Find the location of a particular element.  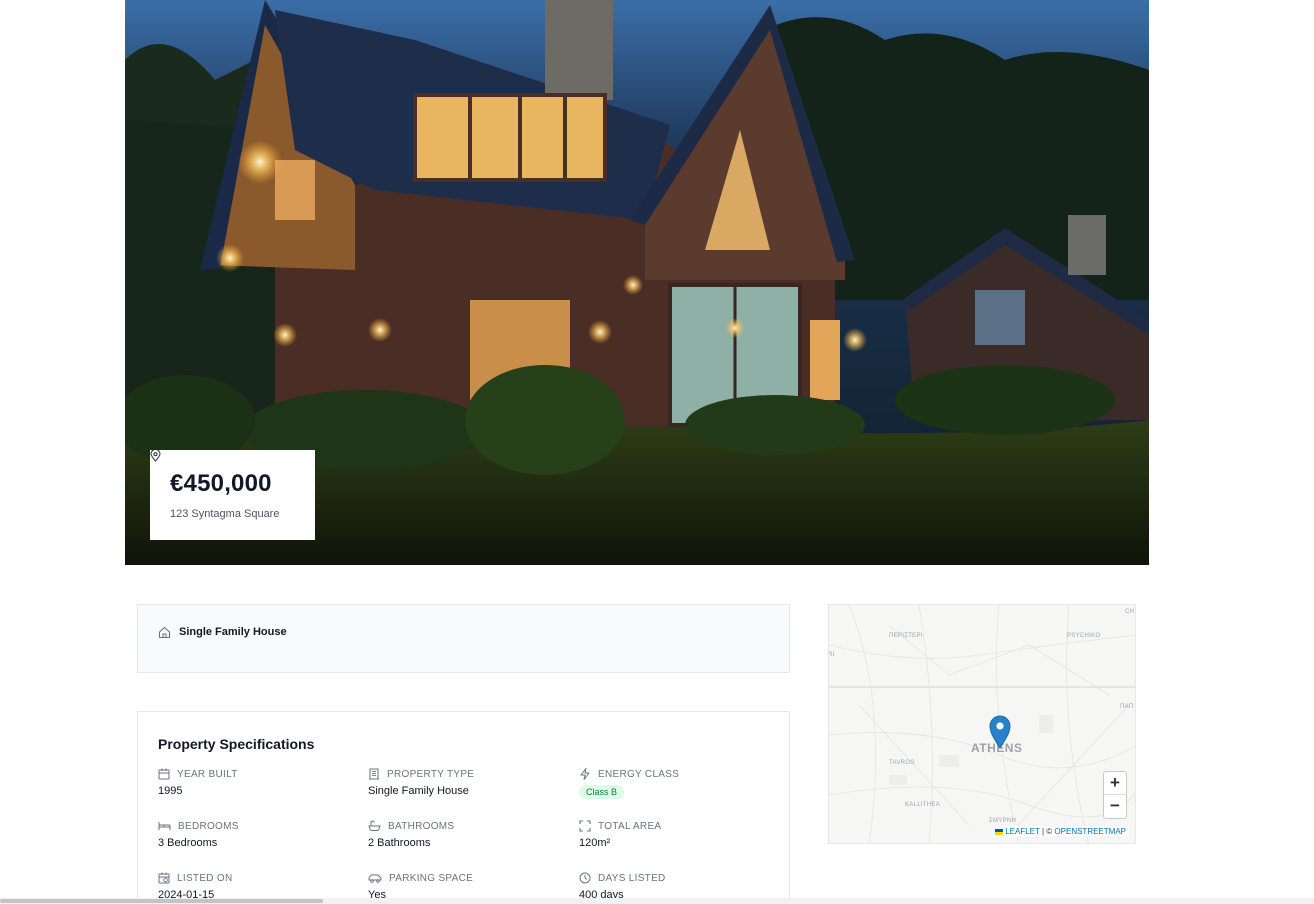

specs-title: Property Specifications is located at coordinates (236, 744).